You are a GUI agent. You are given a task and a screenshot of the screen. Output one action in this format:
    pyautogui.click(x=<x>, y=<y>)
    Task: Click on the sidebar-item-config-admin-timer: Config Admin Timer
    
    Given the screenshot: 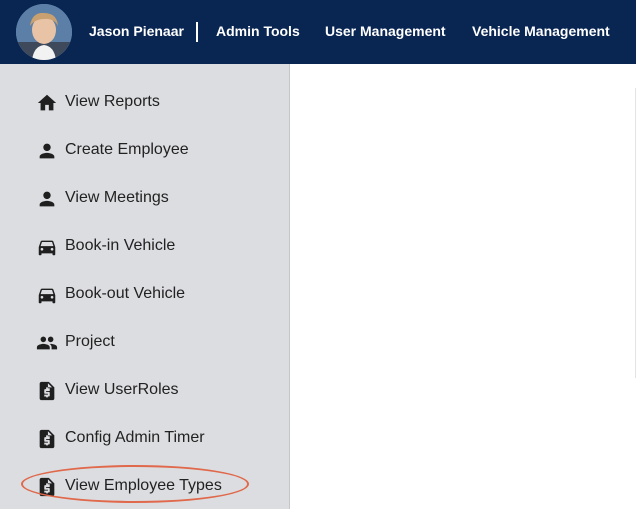 What is the action you would take?
    pyautogui.click(x=144, y=438)
    